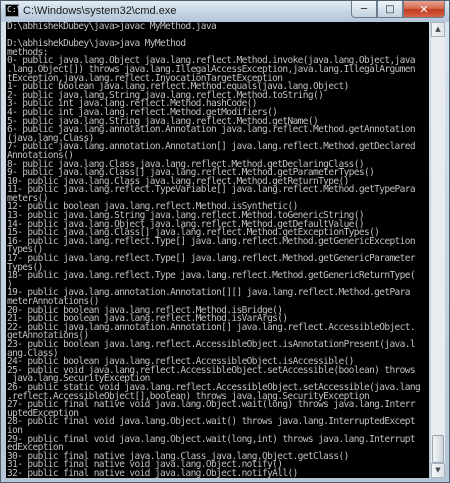 Image resolution: width=450 pixels, height=483 pixels. I want to click on caption-buttons: ─ □ ✕, so click(398, 9).